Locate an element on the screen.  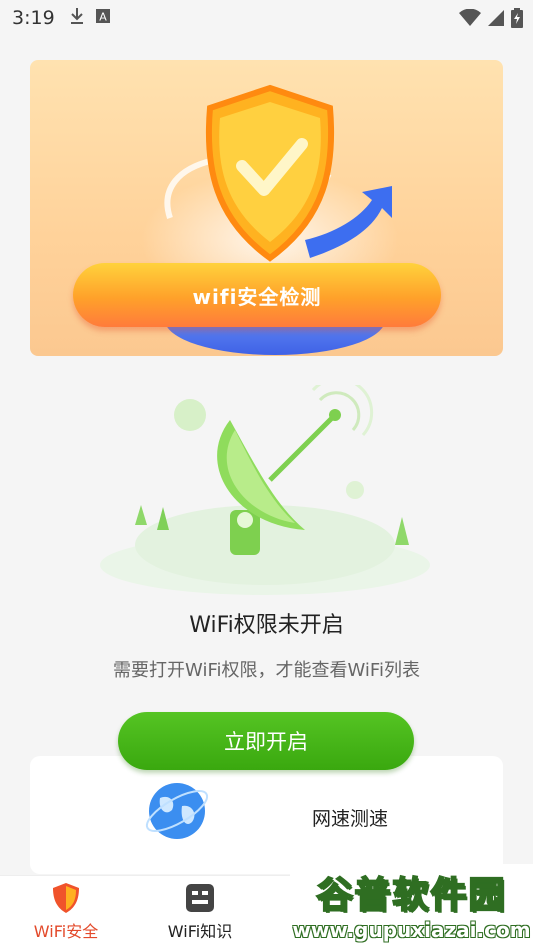
speed-test-label: 网速测速 is located at coordinates (350, 819).